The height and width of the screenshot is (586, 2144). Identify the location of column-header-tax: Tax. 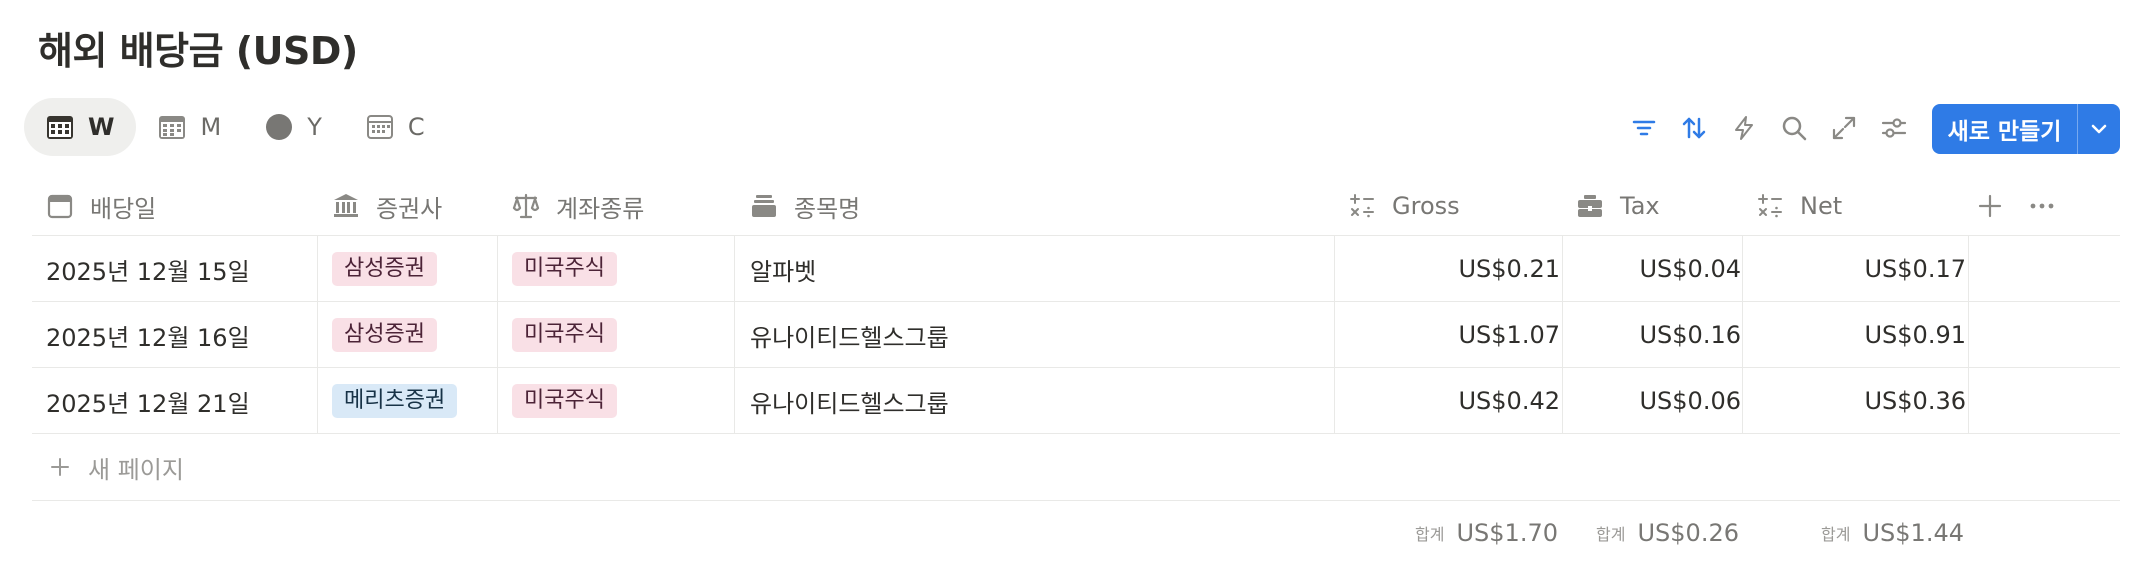
(1618, 206).